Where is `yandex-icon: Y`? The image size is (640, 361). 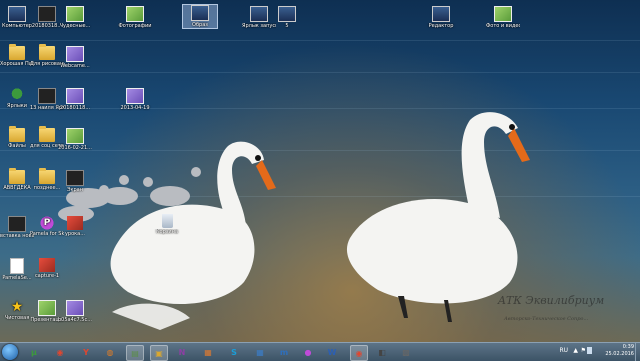 yandex-icon: Y is located at coordinates (86, 352).